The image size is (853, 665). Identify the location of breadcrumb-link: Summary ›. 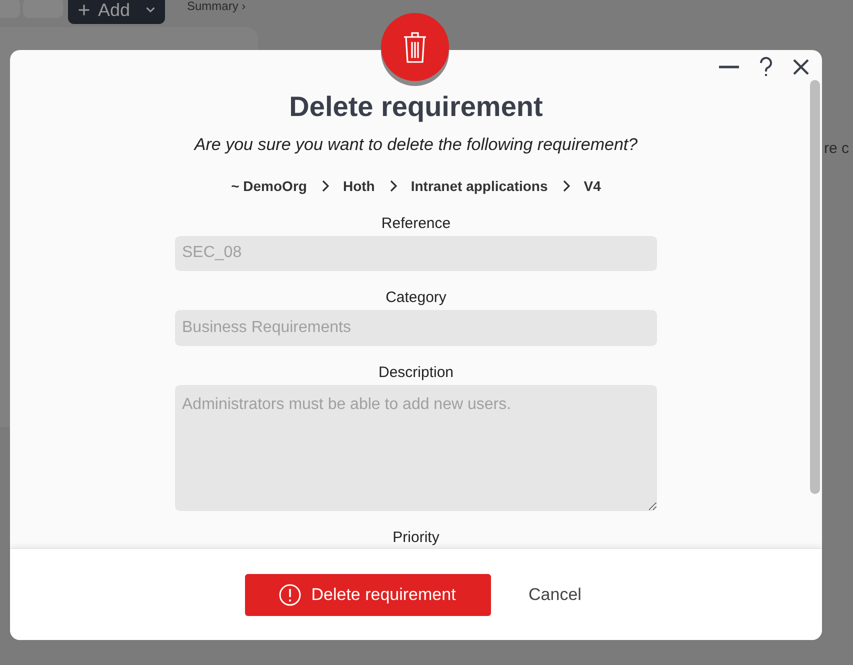
(216, 6).